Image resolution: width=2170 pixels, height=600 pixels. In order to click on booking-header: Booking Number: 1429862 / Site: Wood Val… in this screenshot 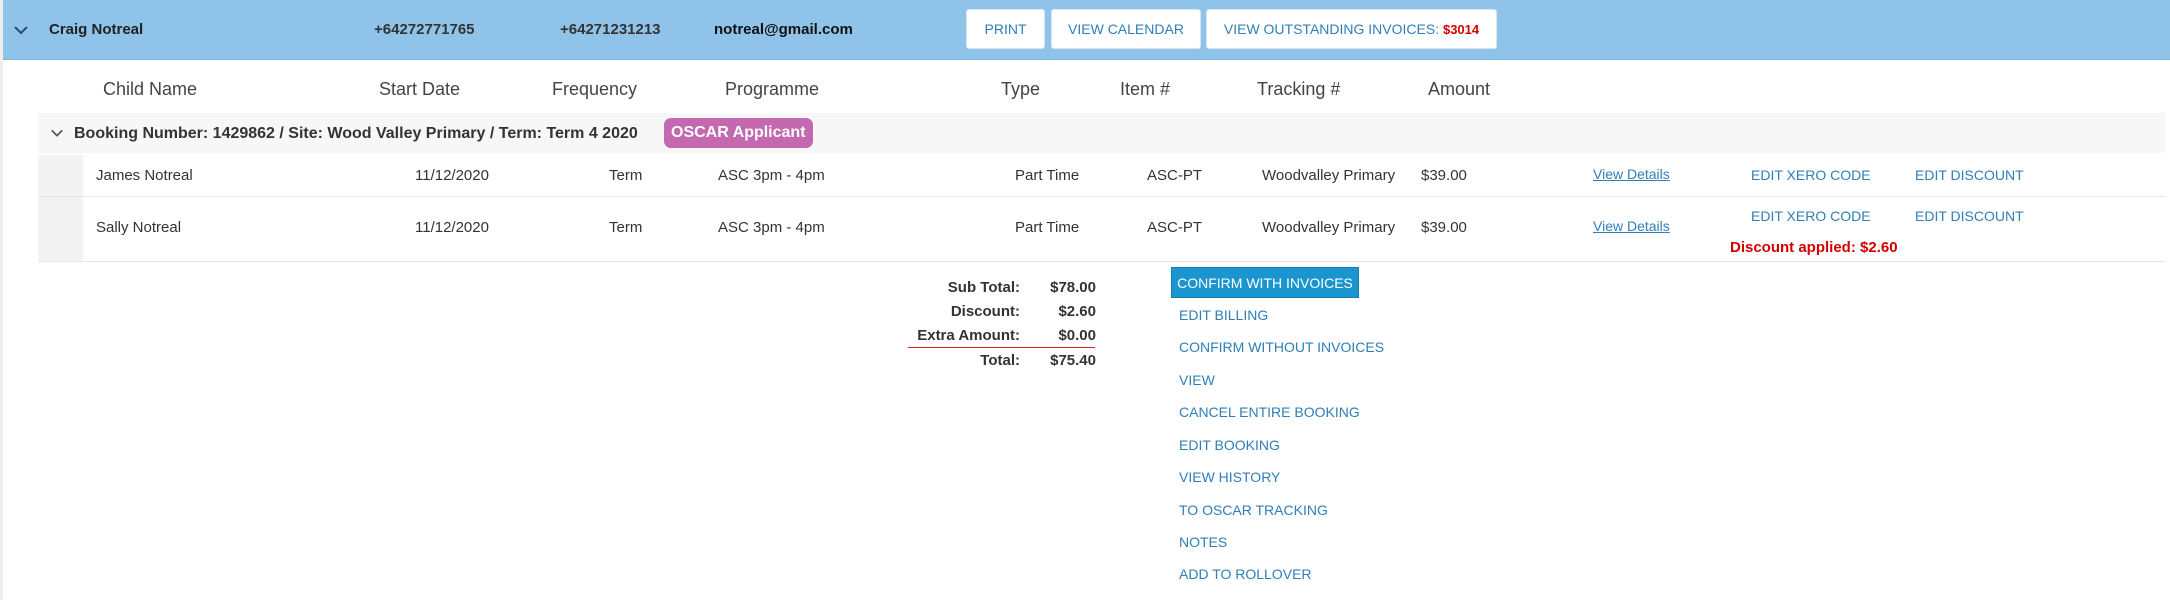, I will do `click(1101, 133)`.